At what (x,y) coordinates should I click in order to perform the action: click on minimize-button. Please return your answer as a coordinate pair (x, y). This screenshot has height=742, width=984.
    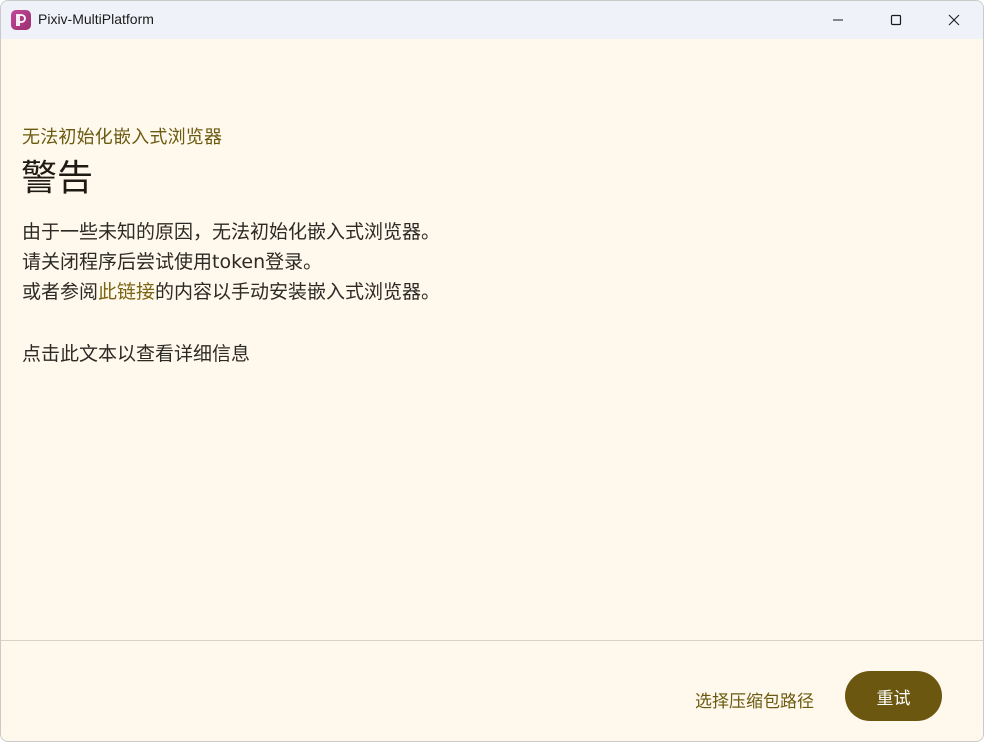
    Looking at the image, I should click on (838, 20).